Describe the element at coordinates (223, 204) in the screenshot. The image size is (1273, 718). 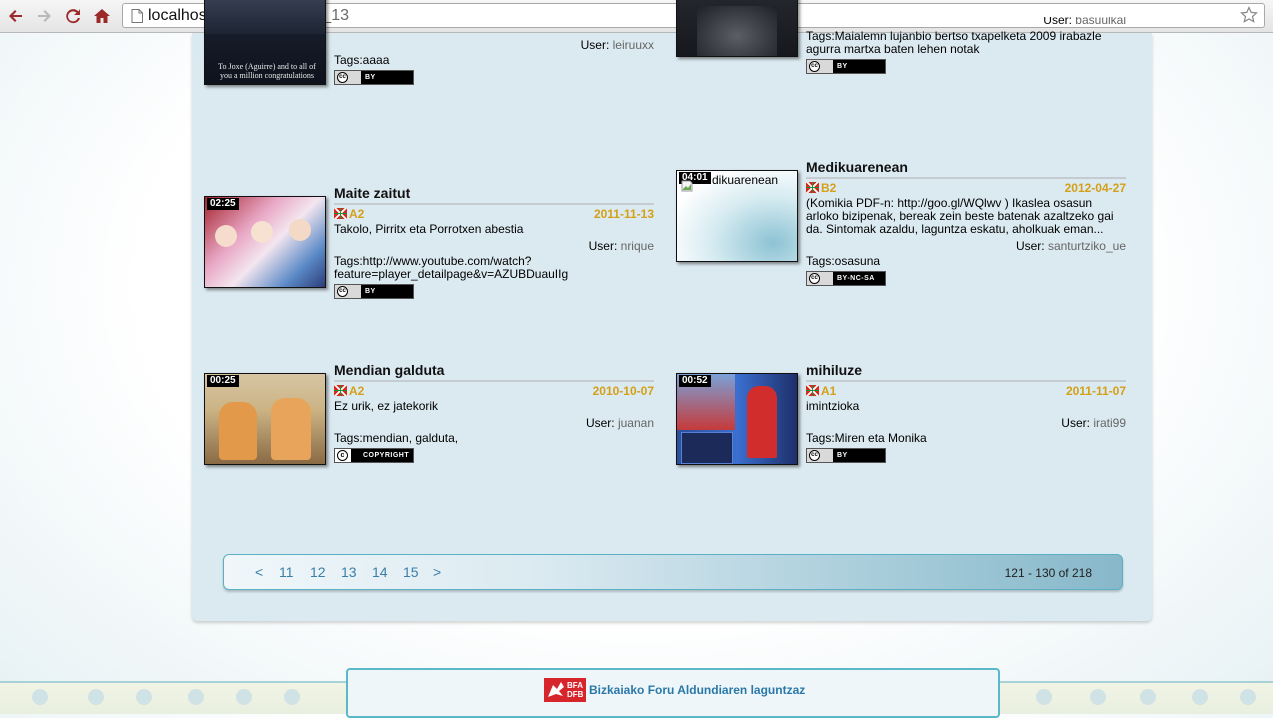
I see `video-duration: 02:25` at that location.